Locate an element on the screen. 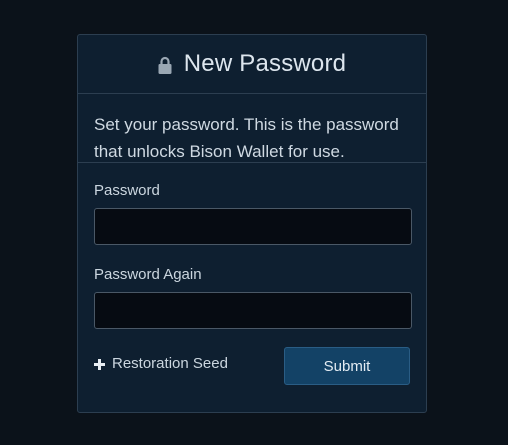  password-label: Password is located at coordinates (127, 190).